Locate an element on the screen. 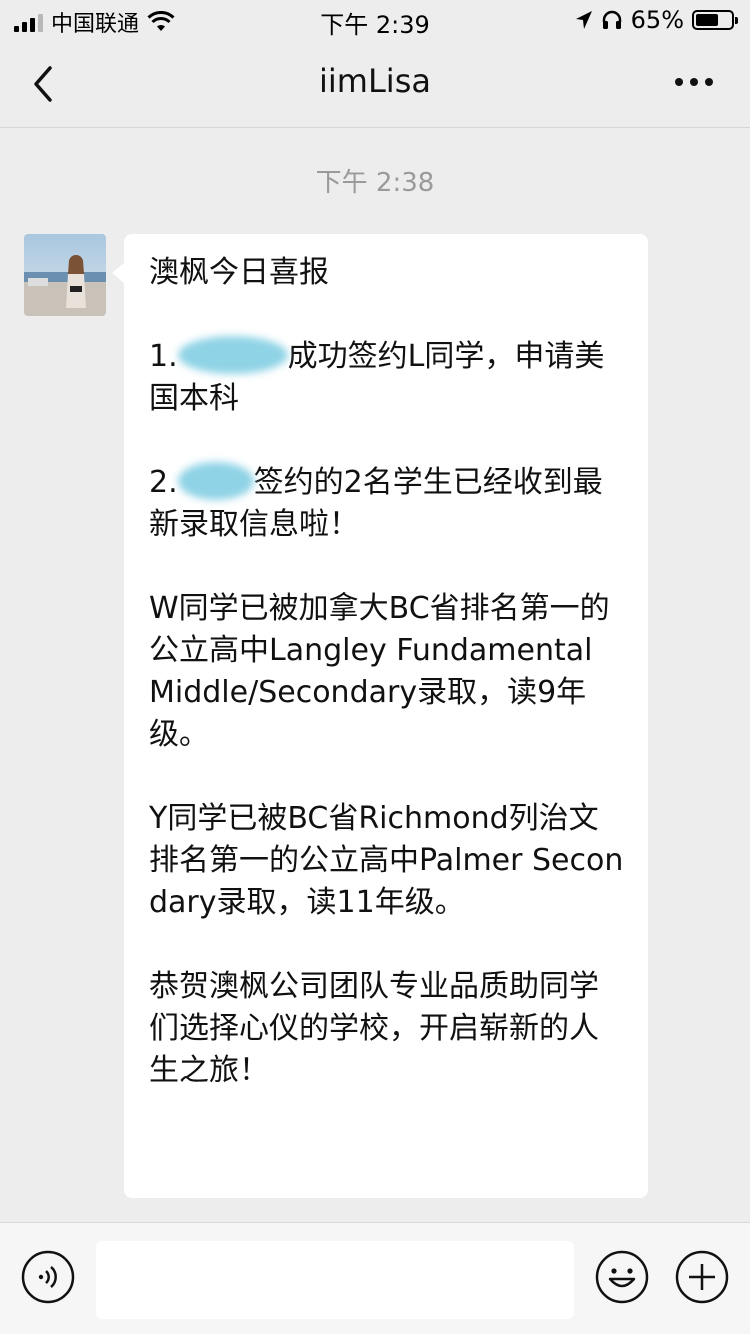 This screenshot has height=1334, width=750. nav-bar: iimLisa is located at coordinates (375, 84).